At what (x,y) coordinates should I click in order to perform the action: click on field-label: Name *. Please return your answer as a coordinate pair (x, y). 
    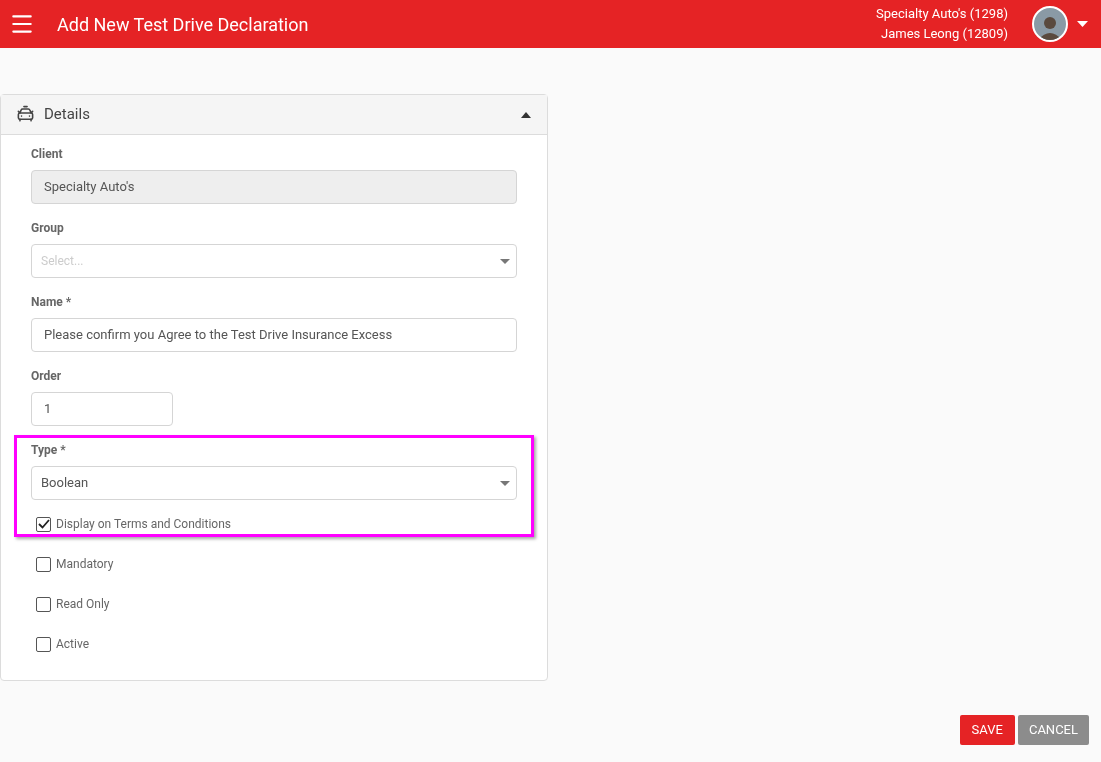
    Looking at the image, I should click on (52, 302).